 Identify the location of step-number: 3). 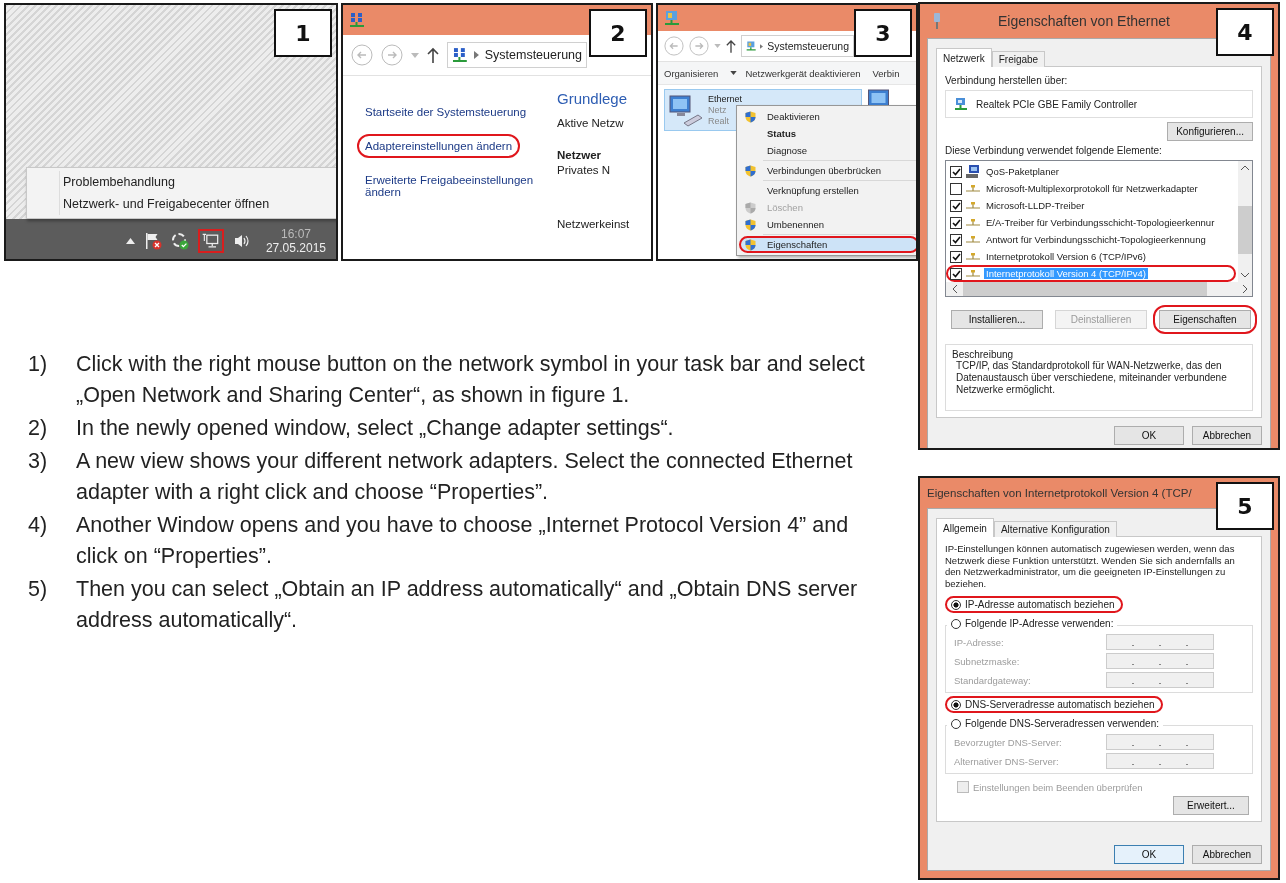
(38, 461).